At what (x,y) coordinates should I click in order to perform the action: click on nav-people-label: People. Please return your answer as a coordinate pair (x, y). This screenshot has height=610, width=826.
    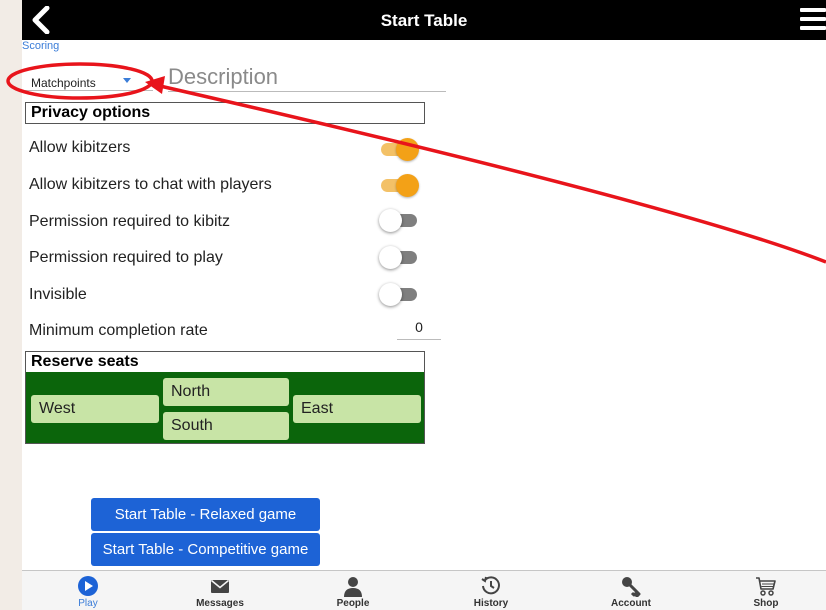
    Looking at the image, I should click on (353, 603).